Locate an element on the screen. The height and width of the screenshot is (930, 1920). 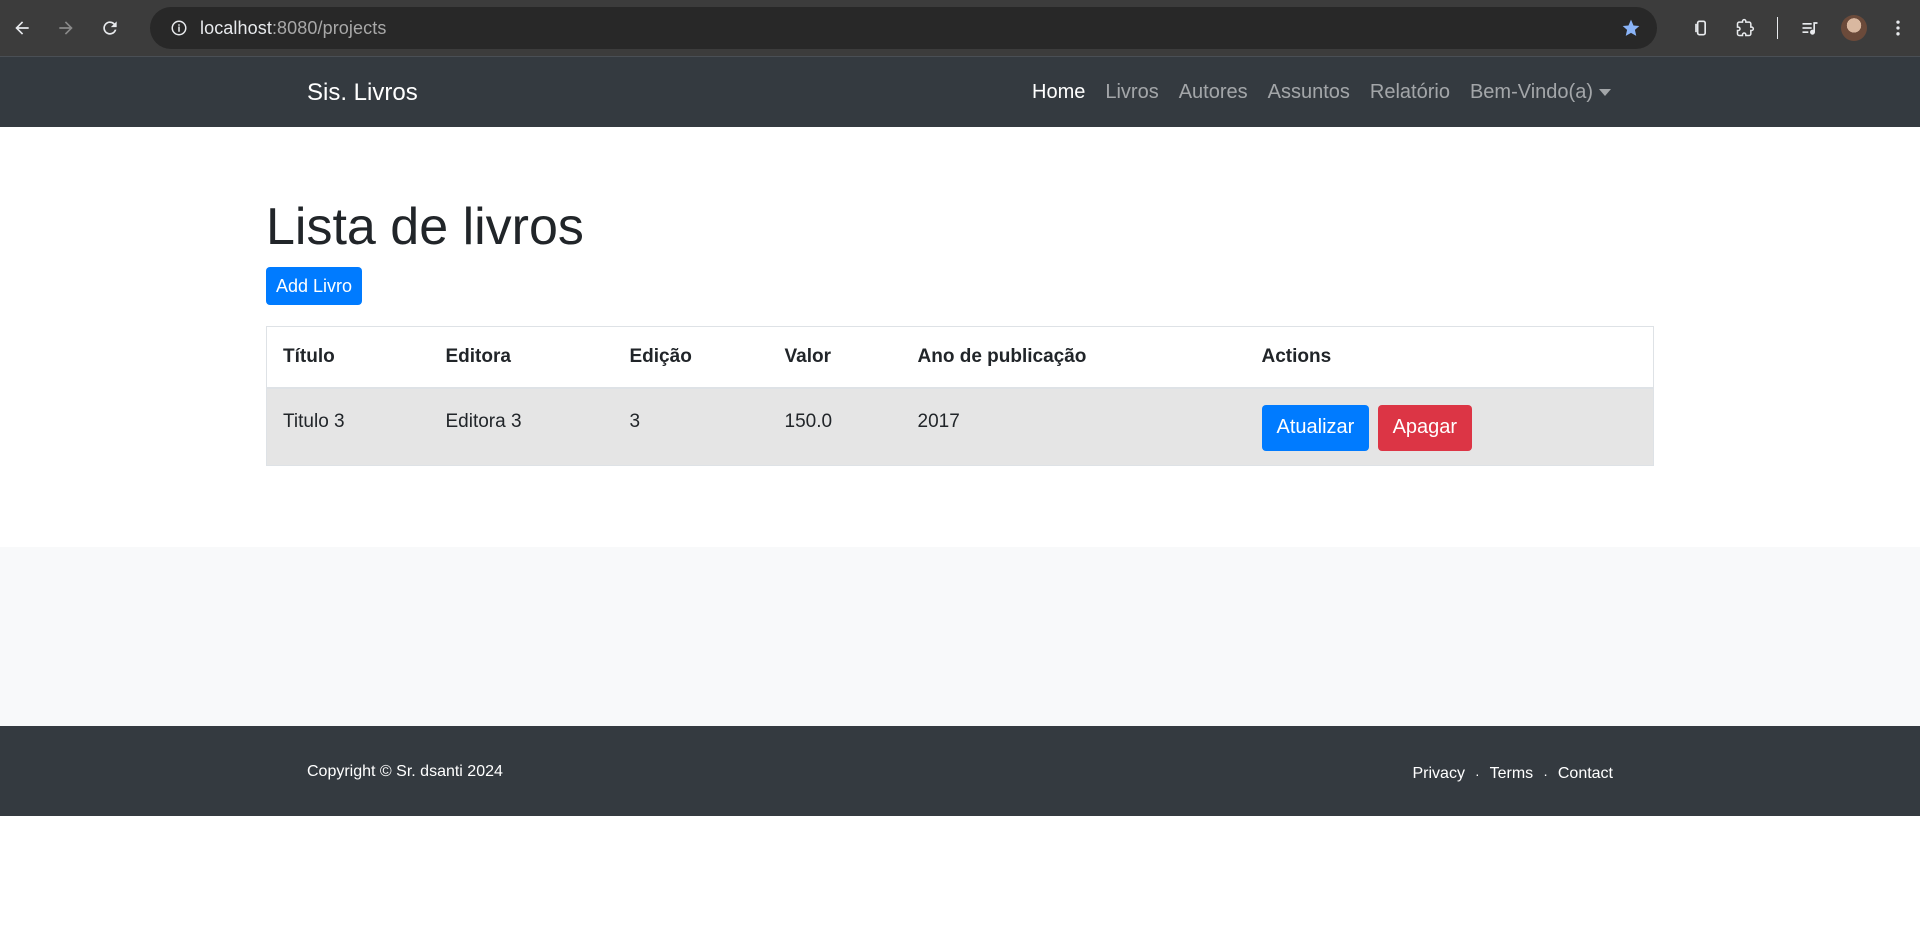
nav-link-home: Home is located at coordinates (1058, 92).